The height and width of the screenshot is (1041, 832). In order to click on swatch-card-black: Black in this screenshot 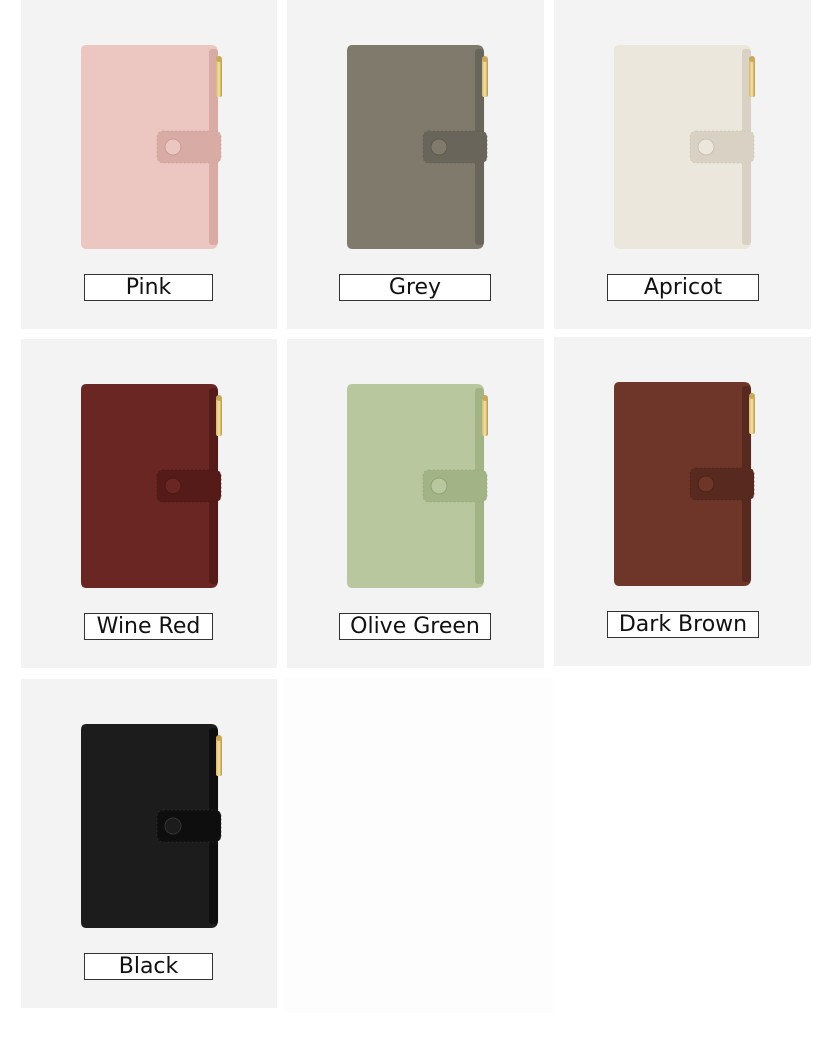, I will do `click(149, 843)`.